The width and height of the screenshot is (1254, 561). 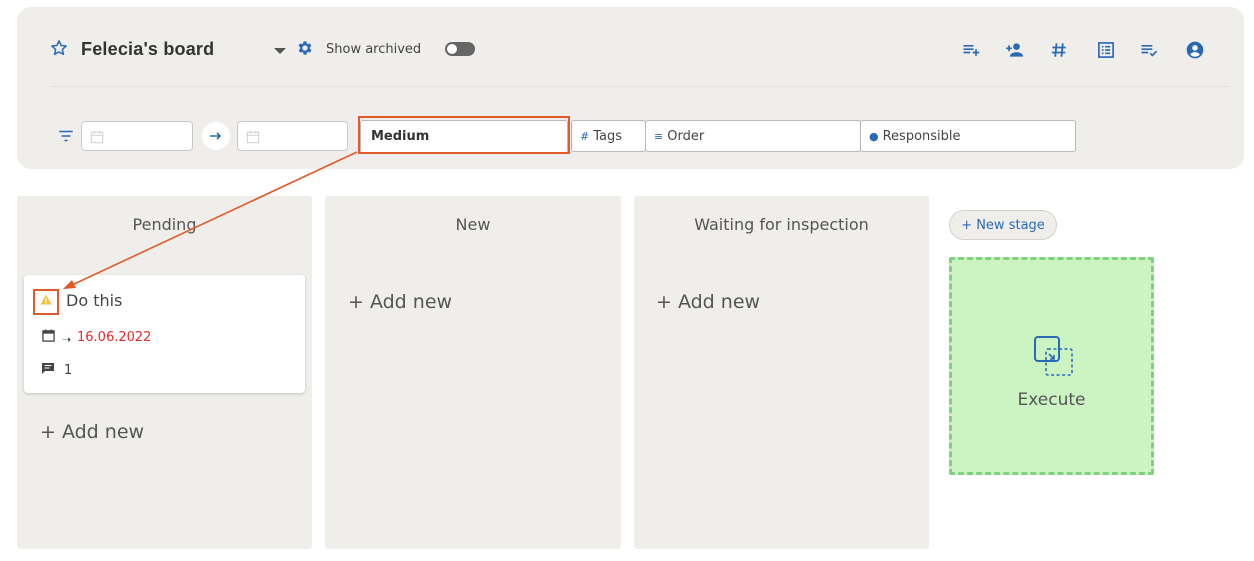 I want to click on new-stage-button: + New stage, so click(x=1003, y=225).